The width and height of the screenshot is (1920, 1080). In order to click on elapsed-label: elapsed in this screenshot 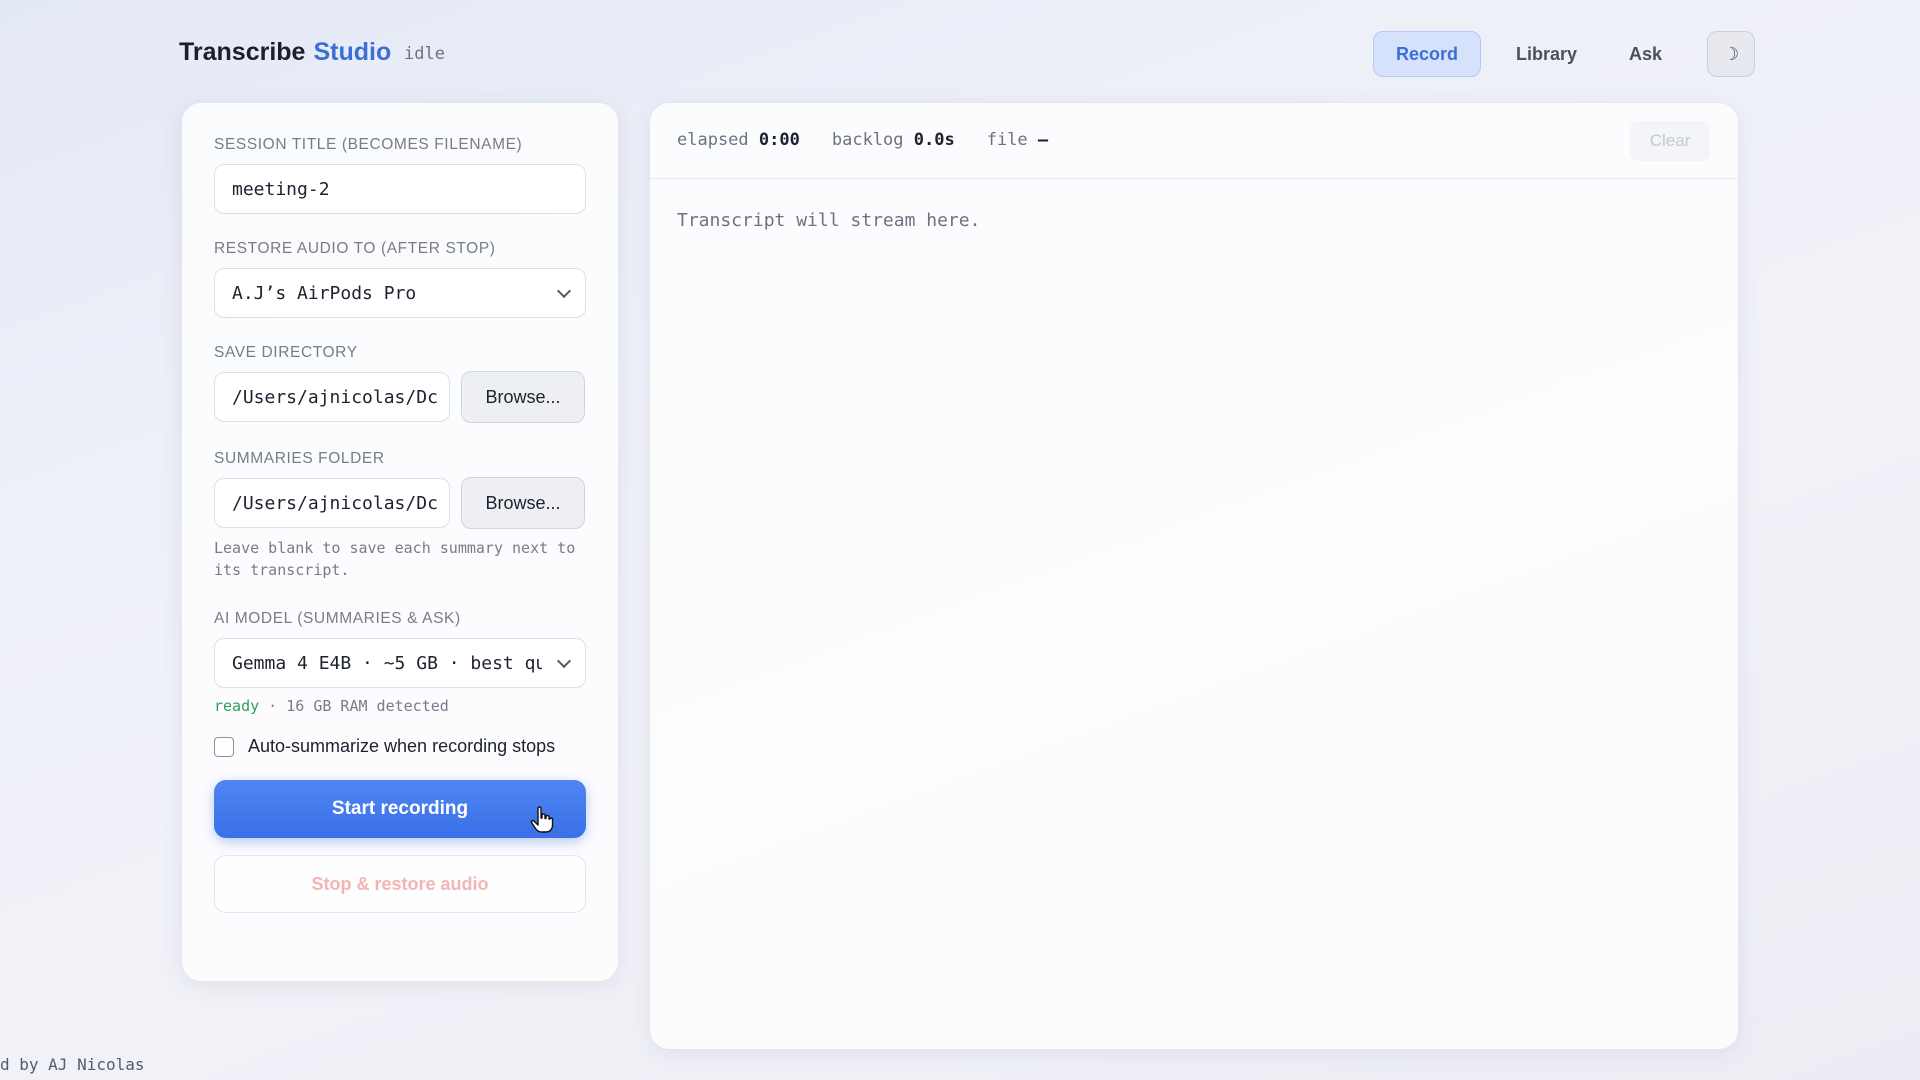, I will do `click(713, 140)`.